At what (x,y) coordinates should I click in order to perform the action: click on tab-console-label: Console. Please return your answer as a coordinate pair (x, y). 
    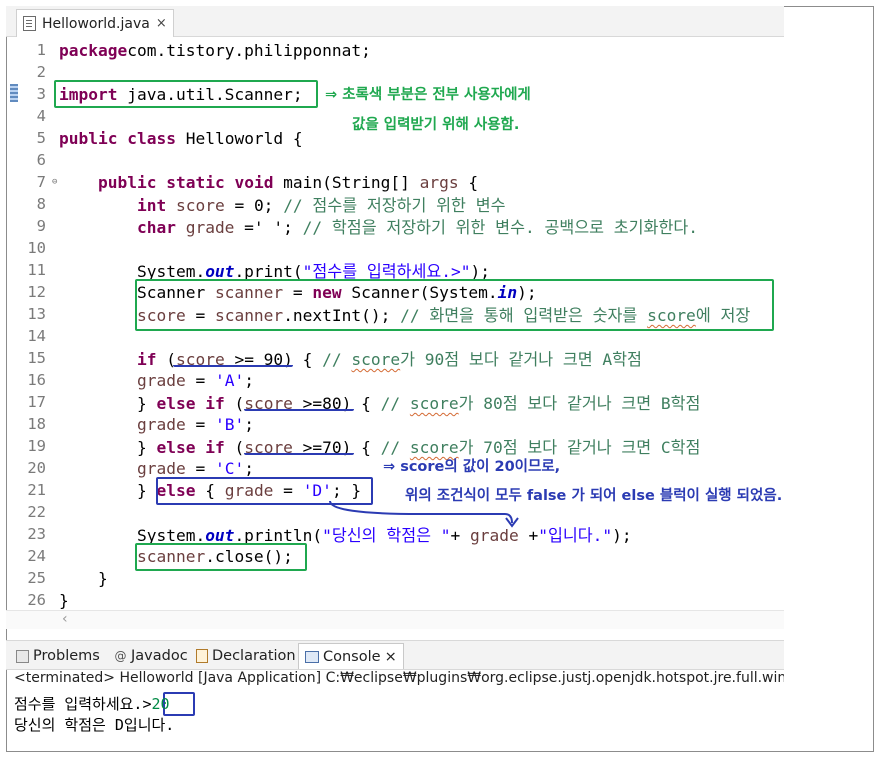
    Looking at the image, I should click on (352, 656).